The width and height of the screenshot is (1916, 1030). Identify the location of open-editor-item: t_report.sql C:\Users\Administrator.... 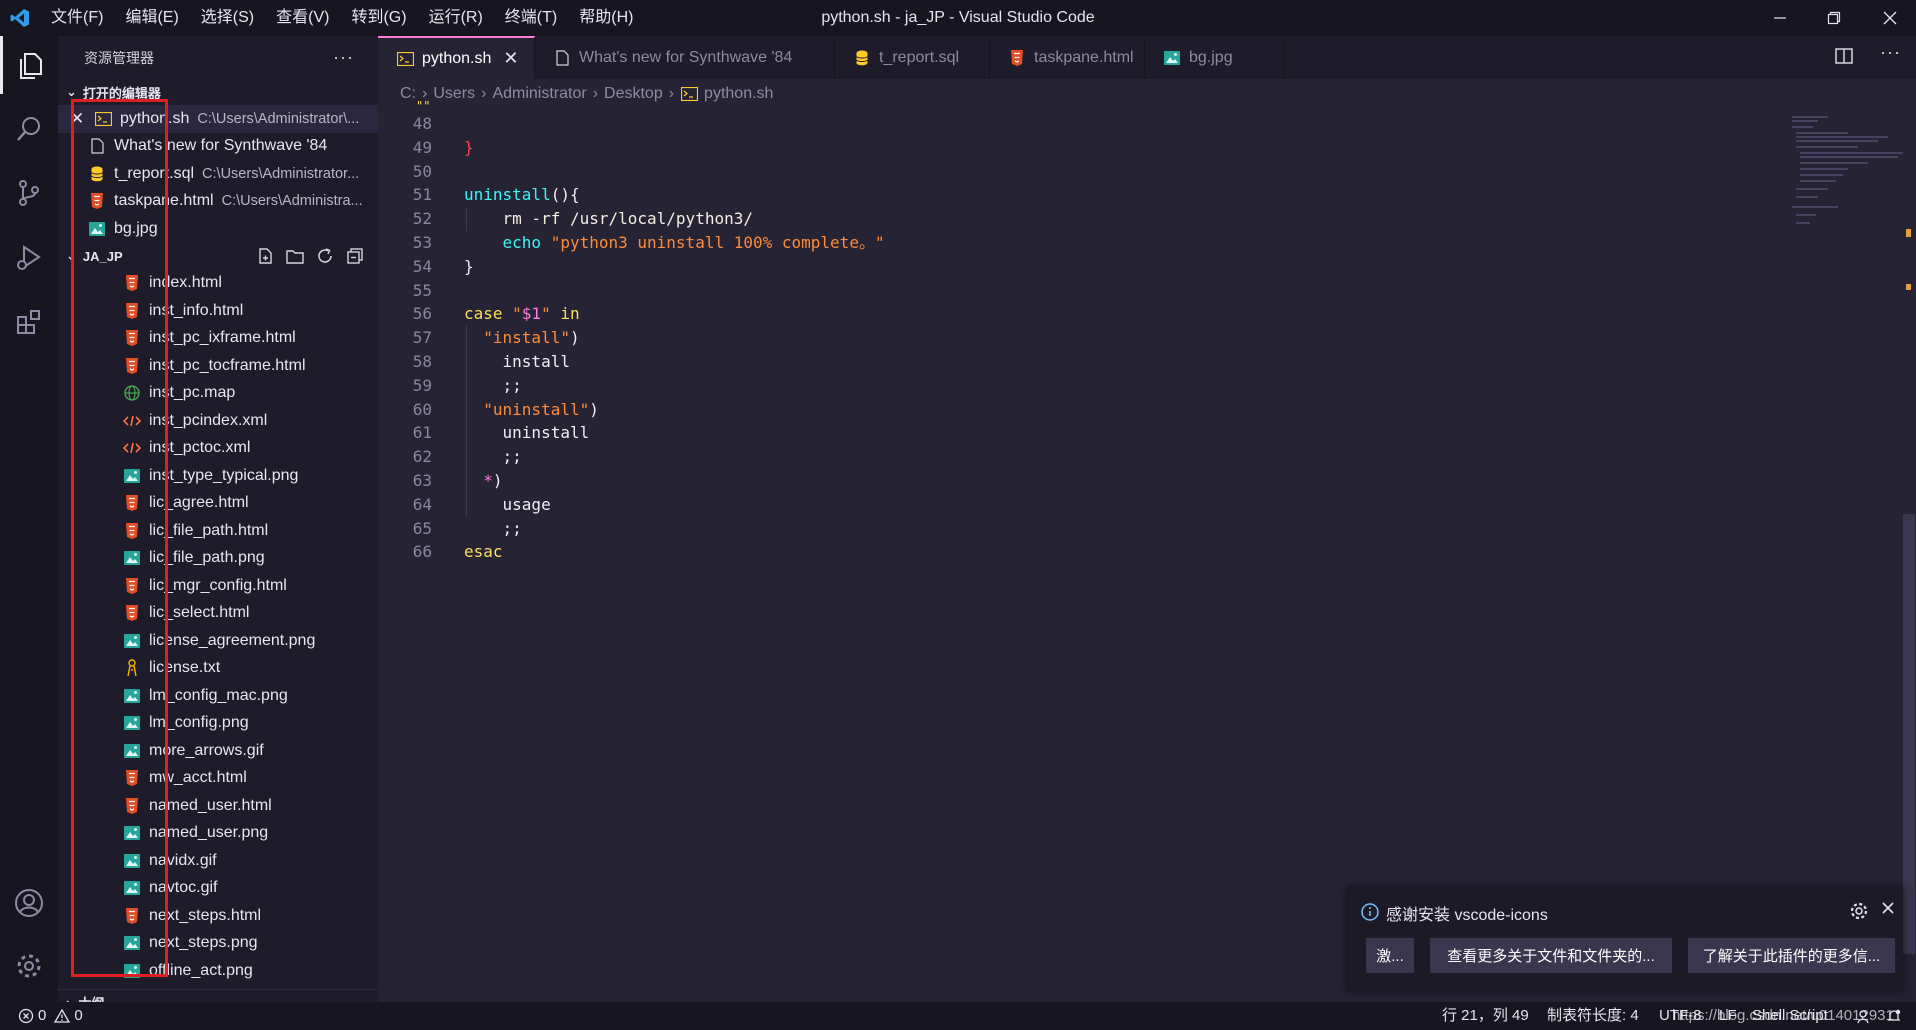
(218, 174).